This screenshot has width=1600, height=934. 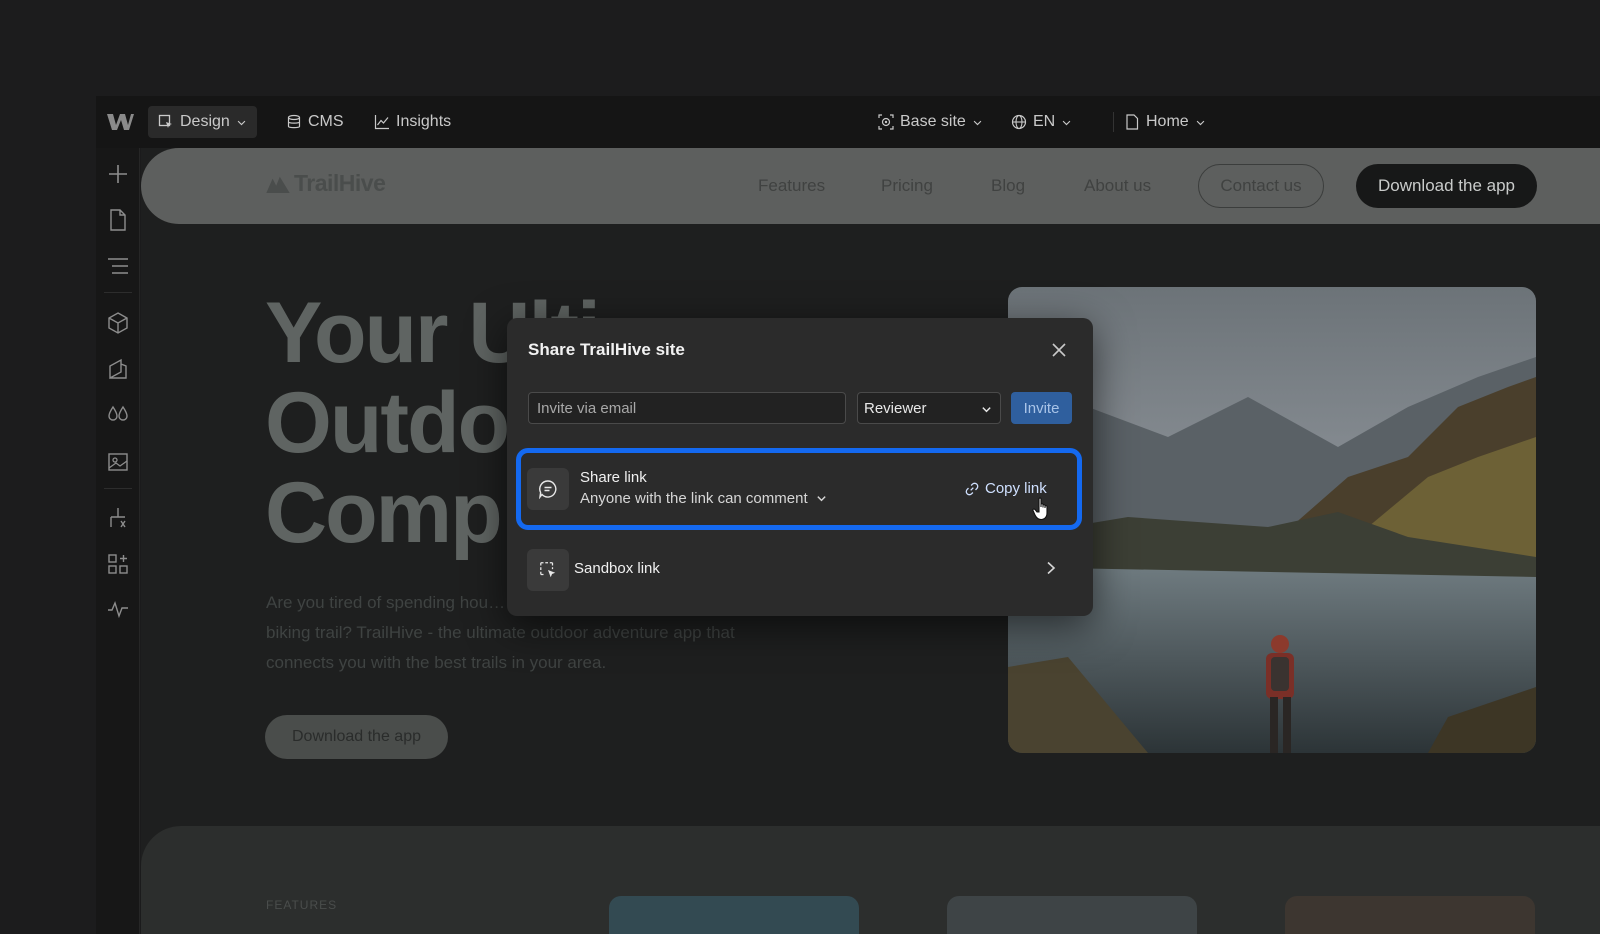 I want to click on hand-cursor-icon, so click(x=1040, y=509).